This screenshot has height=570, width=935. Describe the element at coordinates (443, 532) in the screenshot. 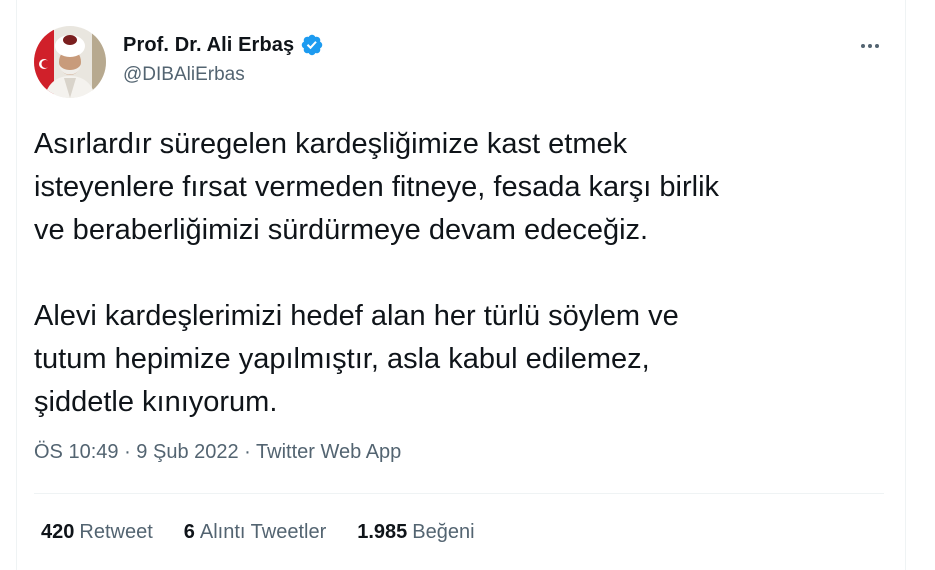

I see `likes-label: Beğeni` at that location.